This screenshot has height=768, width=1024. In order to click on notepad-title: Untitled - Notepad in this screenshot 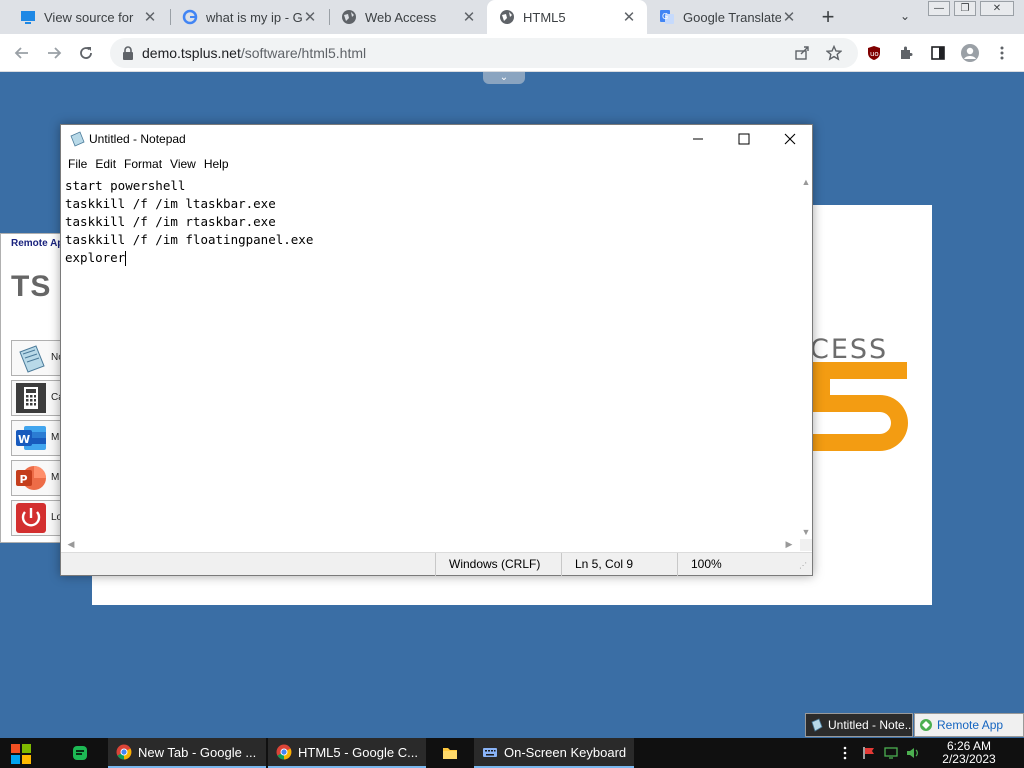, I will do `click(137, 139)`.